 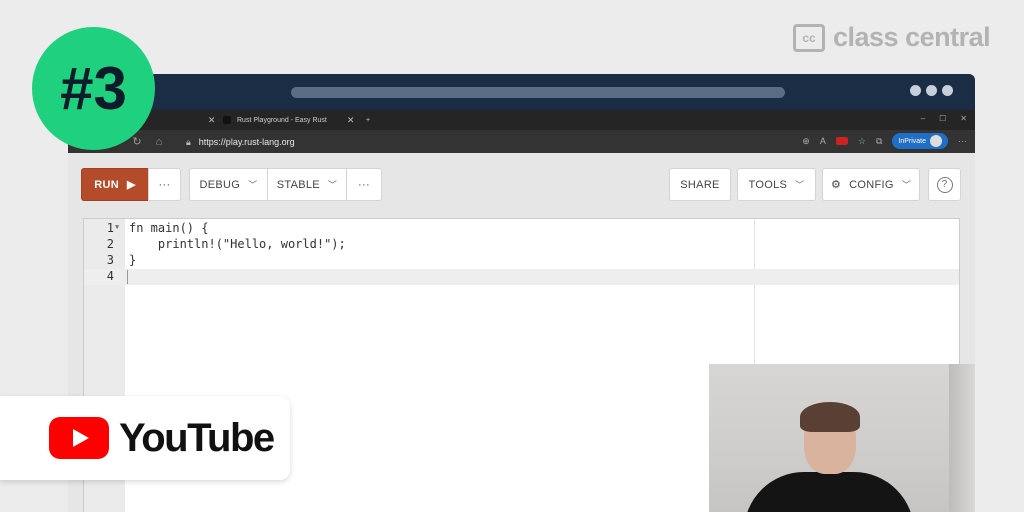 What do you see at coordinates (923, 118) in the screenshot?
I see `minimize-icon: –` at bounding box center [923, 118].